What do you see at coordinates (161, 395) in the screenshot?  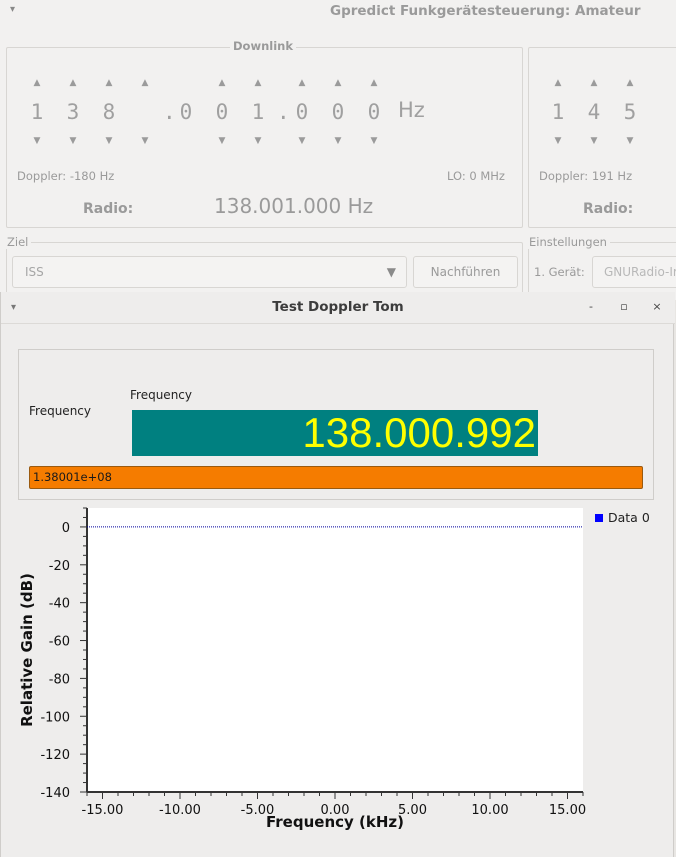 I see `frequency-lcd-label: Frequency` at bounding box center [161, 395].